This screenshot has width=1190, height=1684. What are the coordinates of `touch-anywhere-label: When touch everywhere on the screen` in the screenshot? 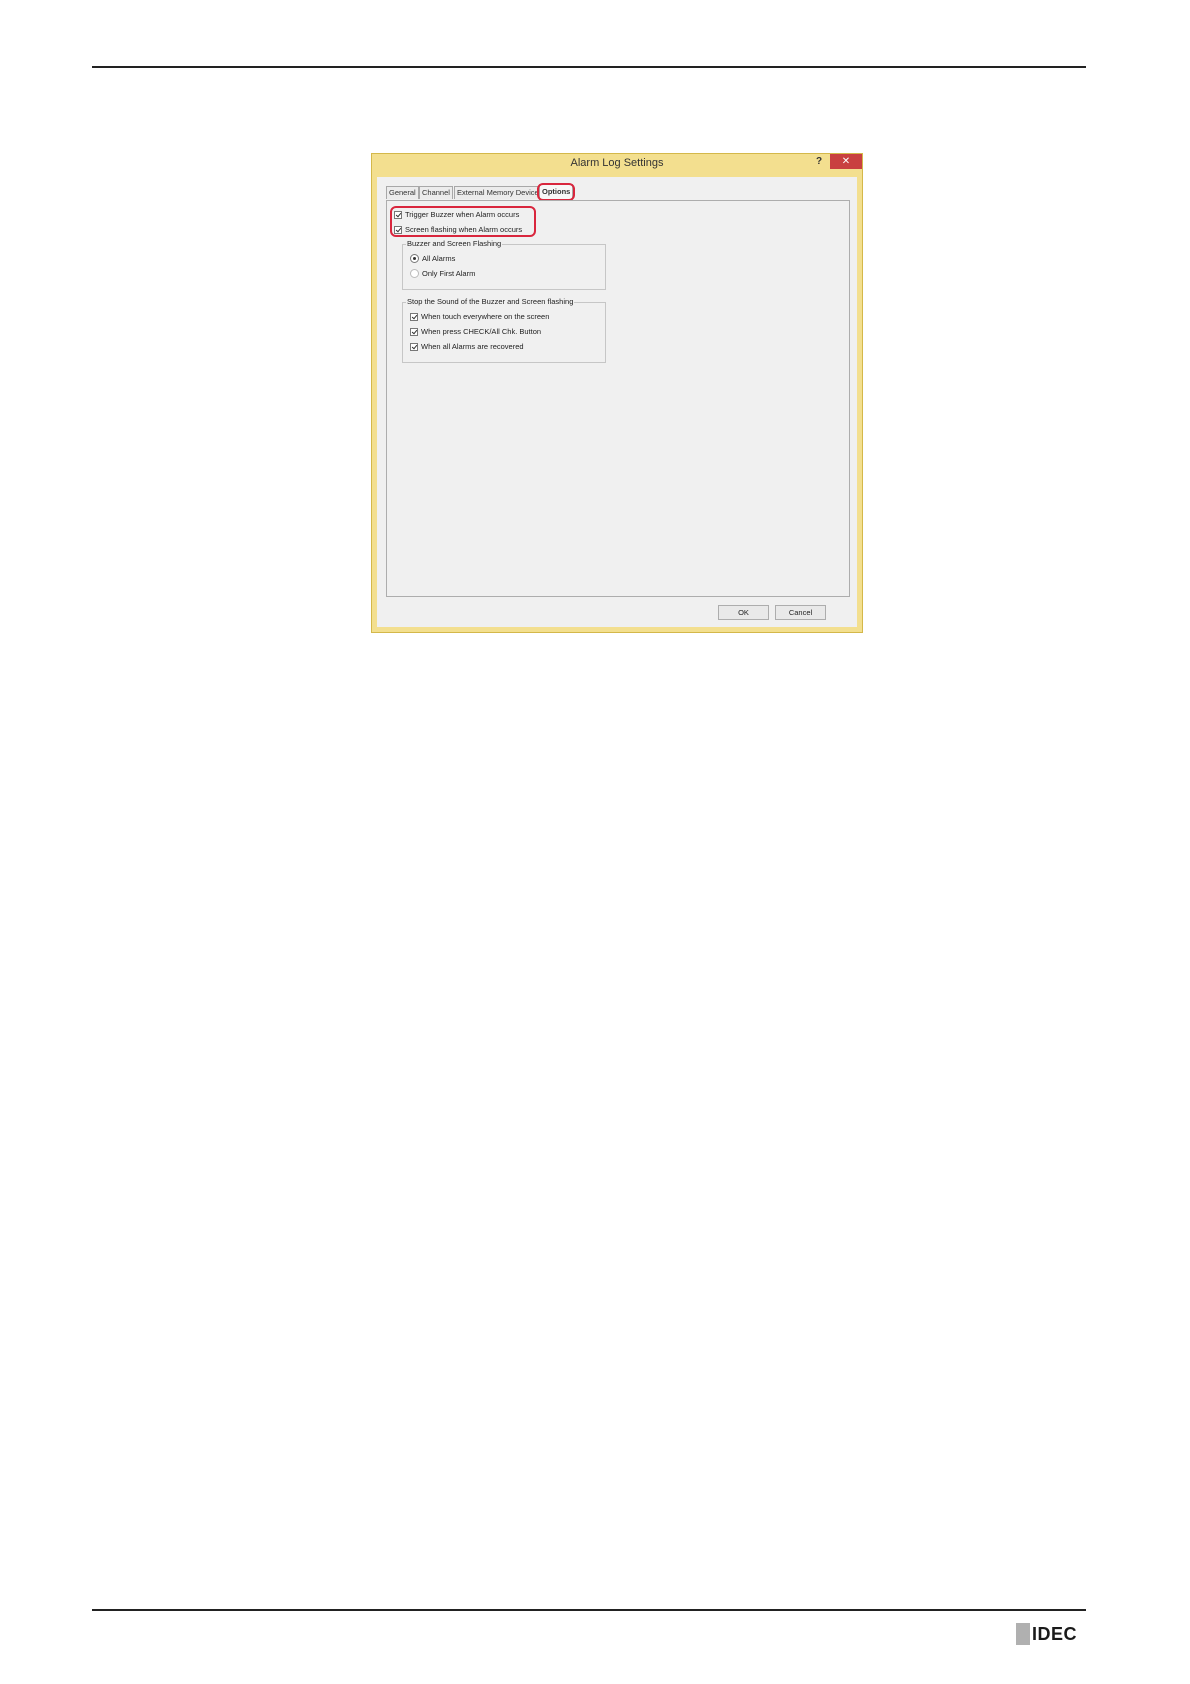 It's located at (485, 316).